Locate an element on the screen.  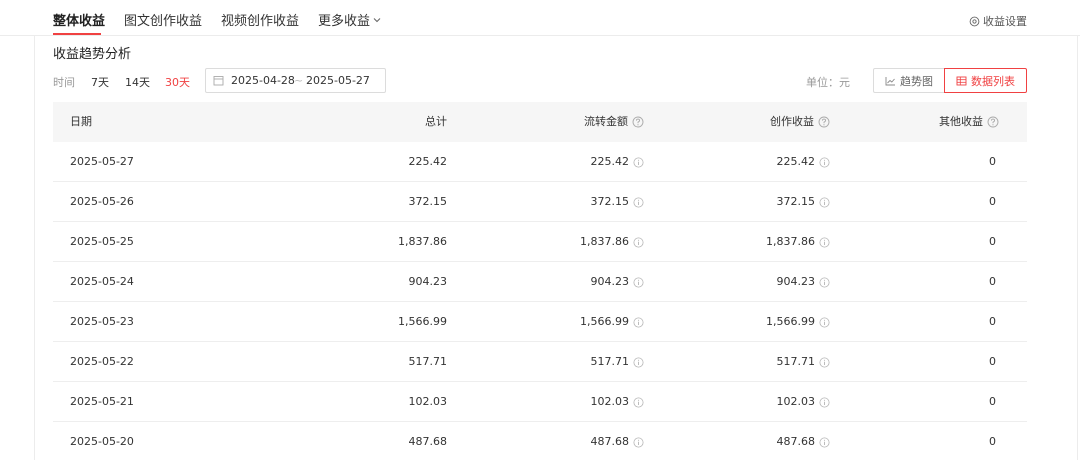
cell-total: 517.71 is located at coordinates (428, 361).